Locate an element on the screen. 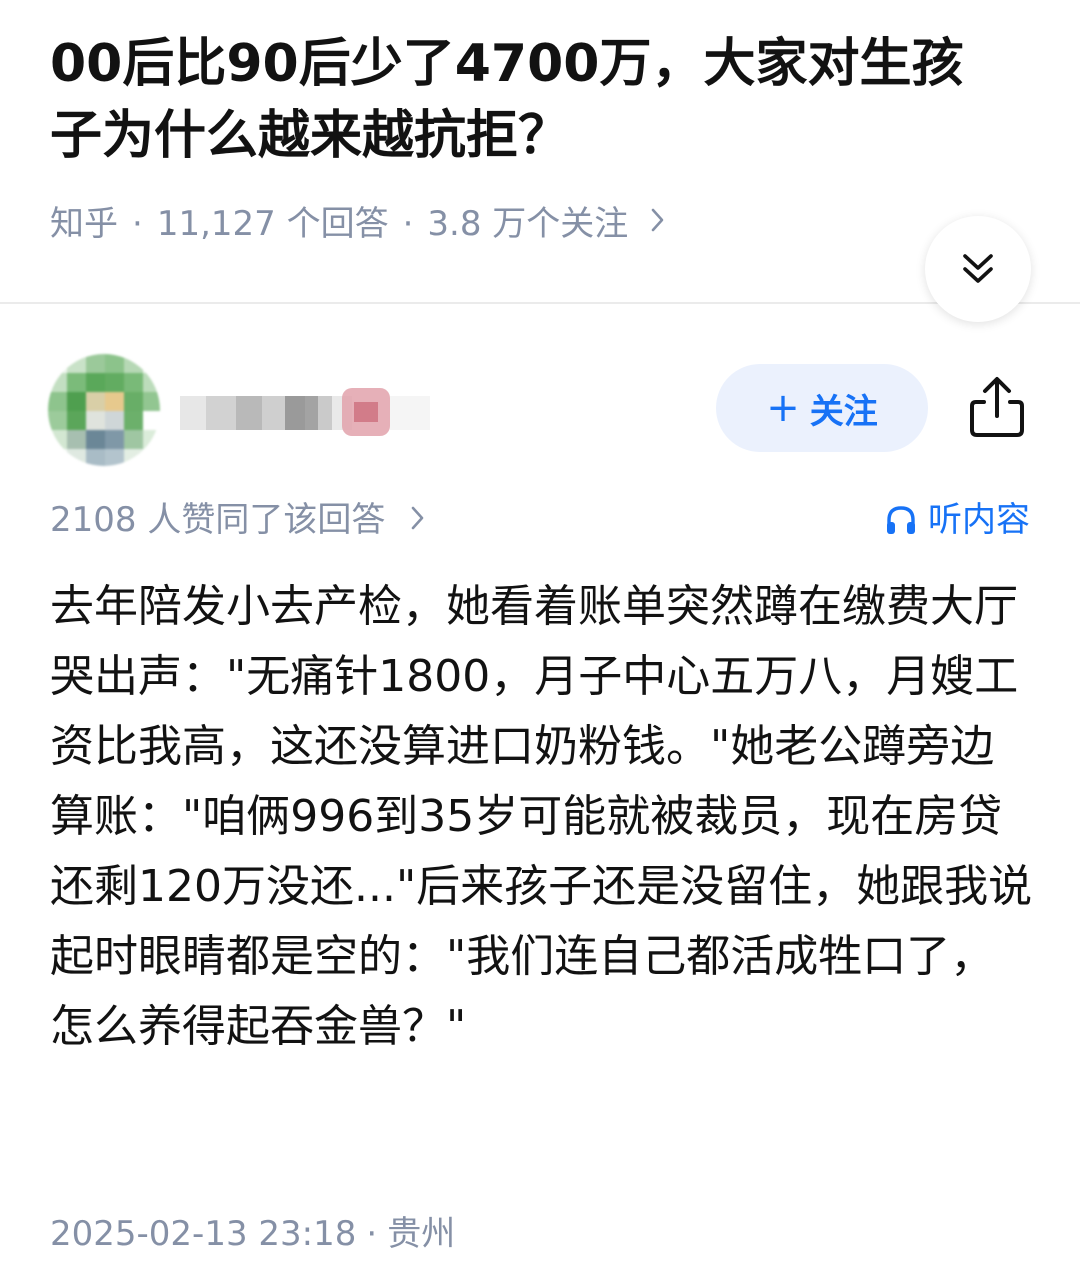 The height and width of the screenshot is (1286, 1080). author-name is located at coordinates (350, 412).